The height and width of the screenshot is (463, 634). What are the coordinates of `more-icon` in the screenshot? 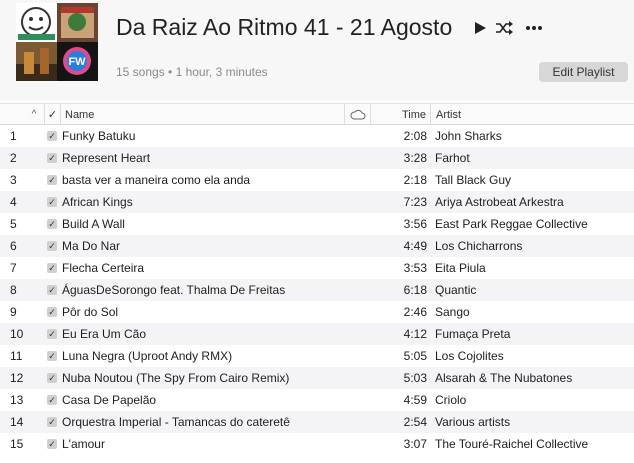 It's located at (534, 28).